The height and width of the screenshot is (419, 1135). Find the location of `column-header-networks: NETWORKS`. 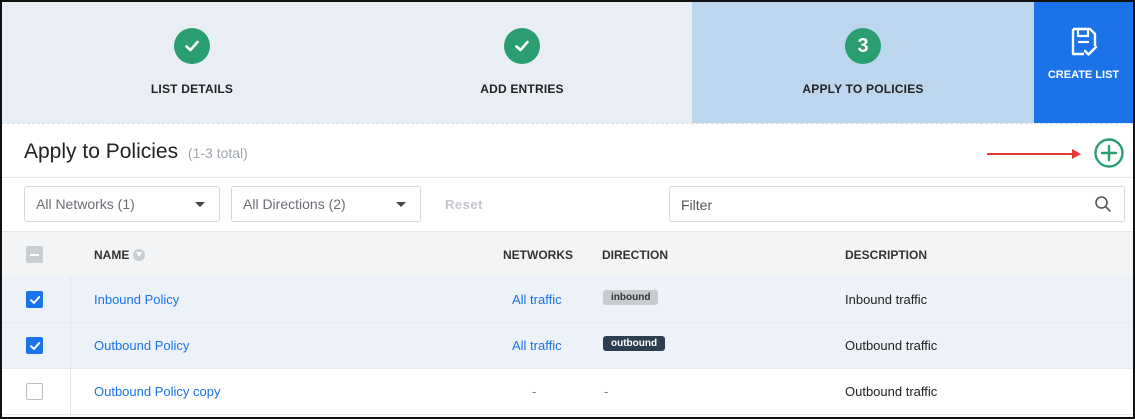

column-header-networks: NETWORKS is located at coordinates (538, 255).